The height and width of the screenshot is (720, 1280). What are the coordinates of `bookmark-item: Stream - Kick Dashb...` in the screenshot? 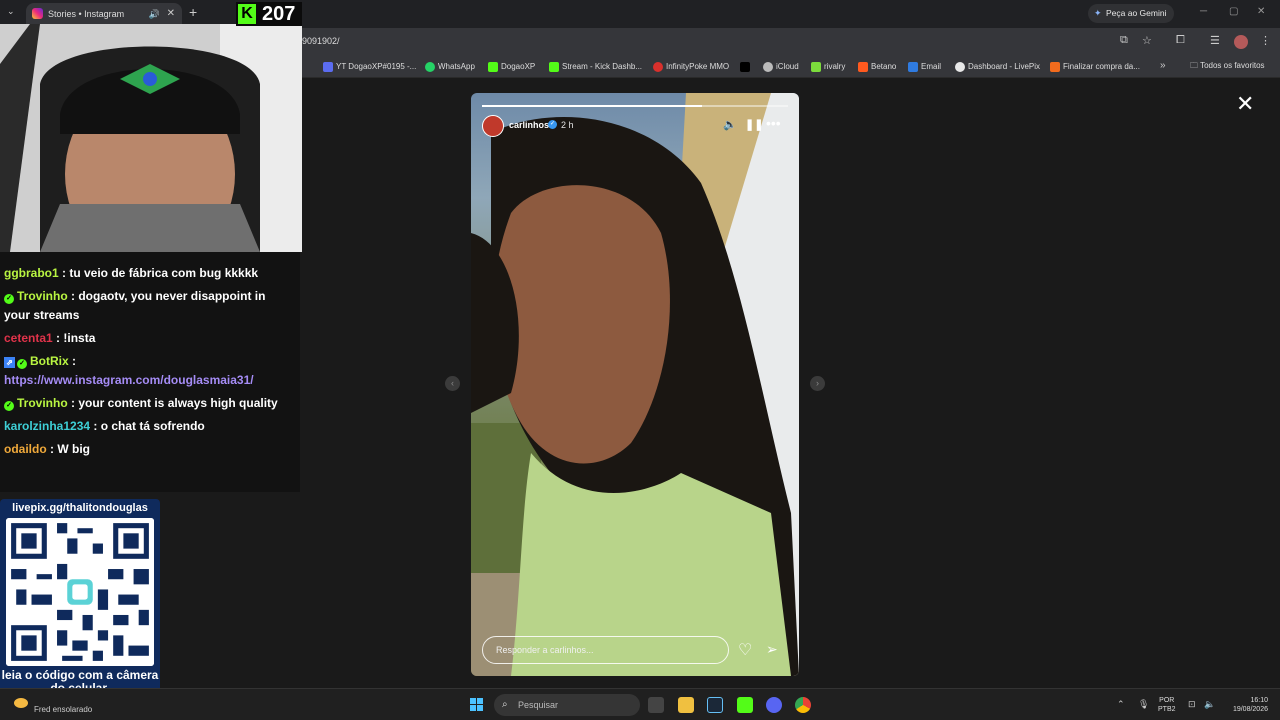 It's located at (595, 67).